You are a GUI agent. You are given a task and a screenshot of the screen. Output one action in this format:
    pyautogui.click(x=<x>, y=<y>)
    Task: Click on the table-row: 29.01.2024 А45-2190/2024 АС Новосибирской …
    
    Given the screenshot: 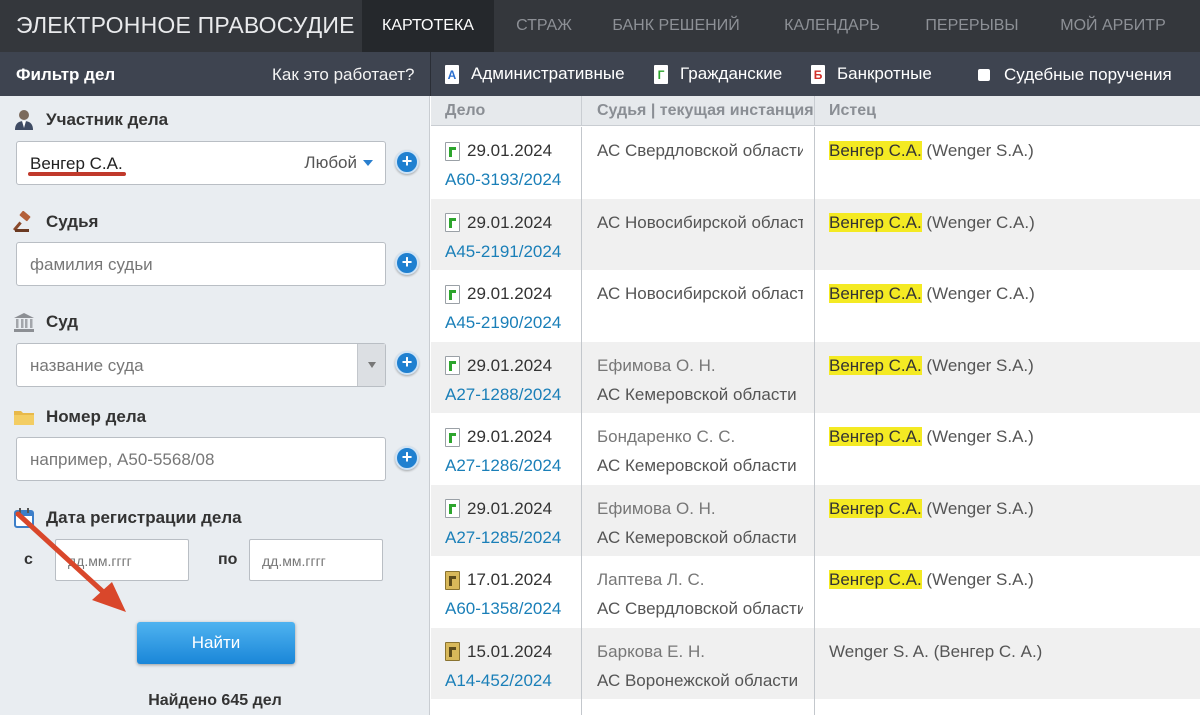 What is the action you would take?
    pyautogui.click(x=815, y=305)
    